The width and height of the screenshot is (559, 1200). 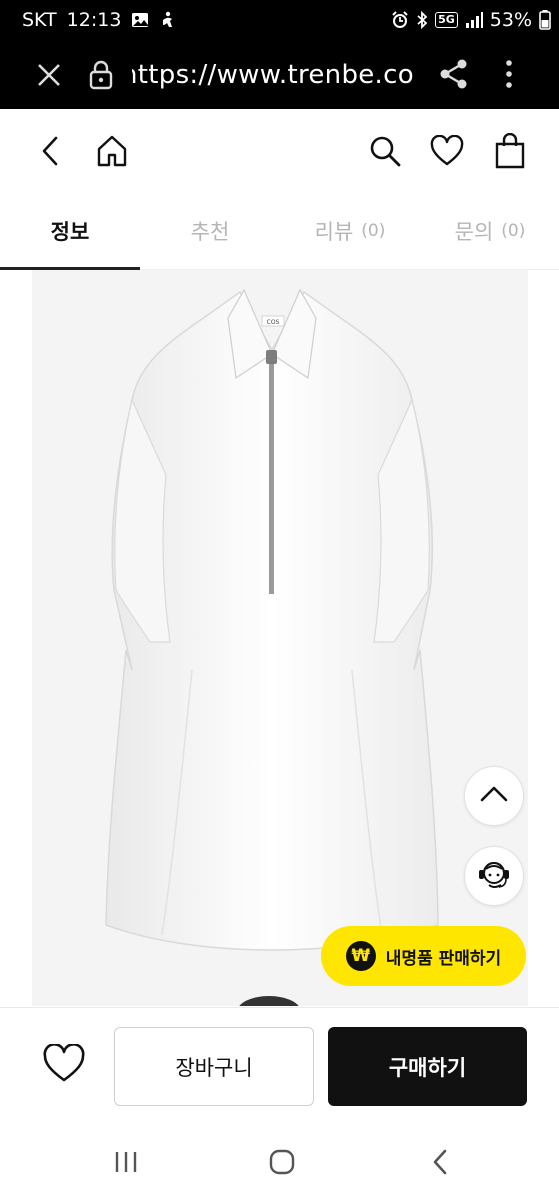 I want to click on tab-label: 정보, so click(x=70, y=232).